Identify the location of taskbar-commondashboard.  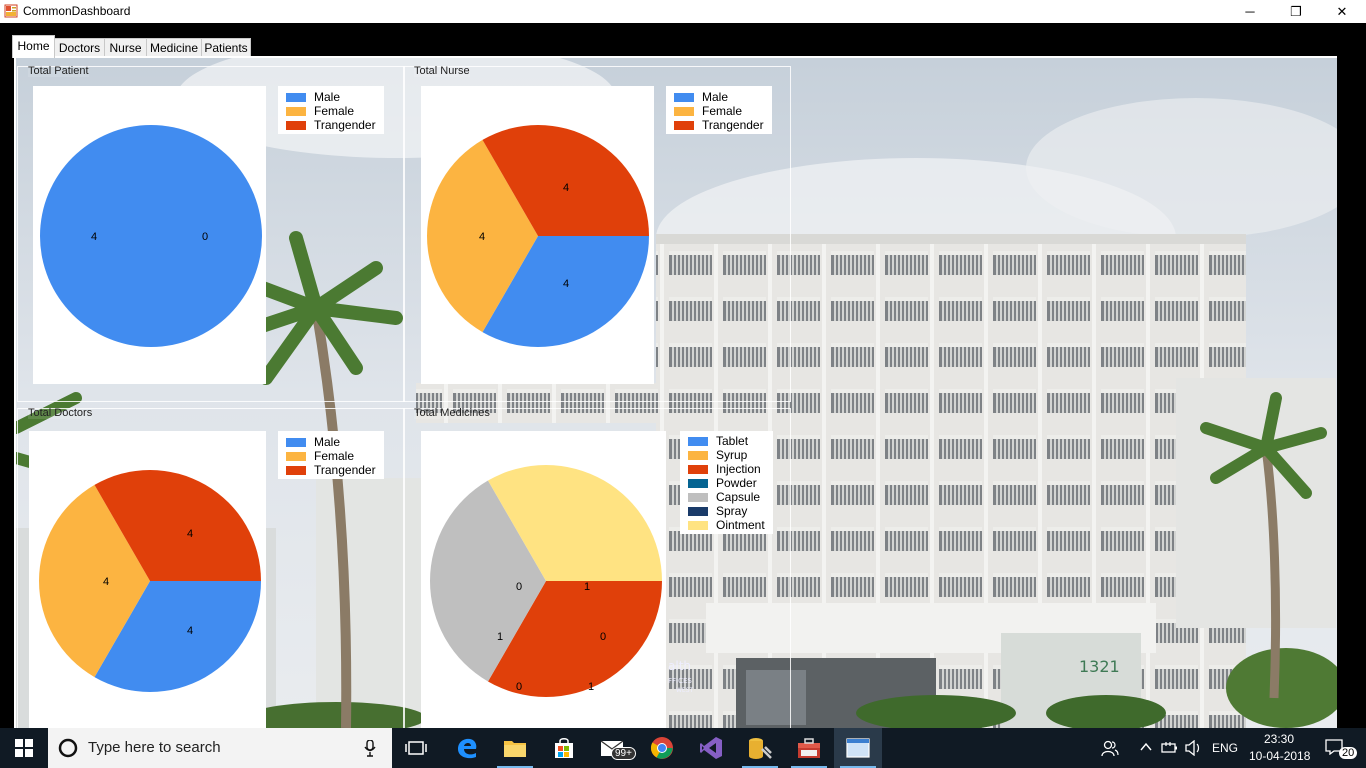
(858, 748).